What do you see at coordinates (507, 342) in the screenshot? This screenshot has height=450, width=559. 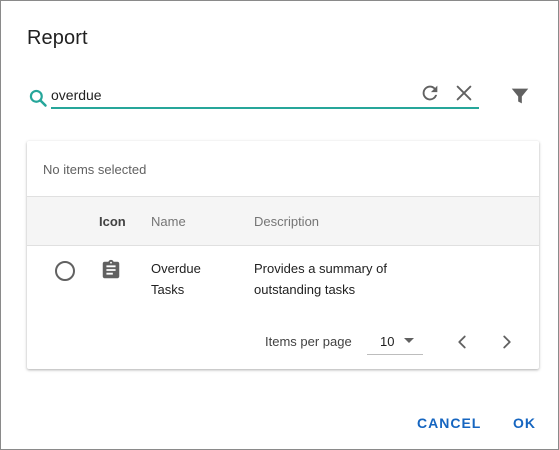 I see `chevron-right-icon` at bounding box center [507, 342].